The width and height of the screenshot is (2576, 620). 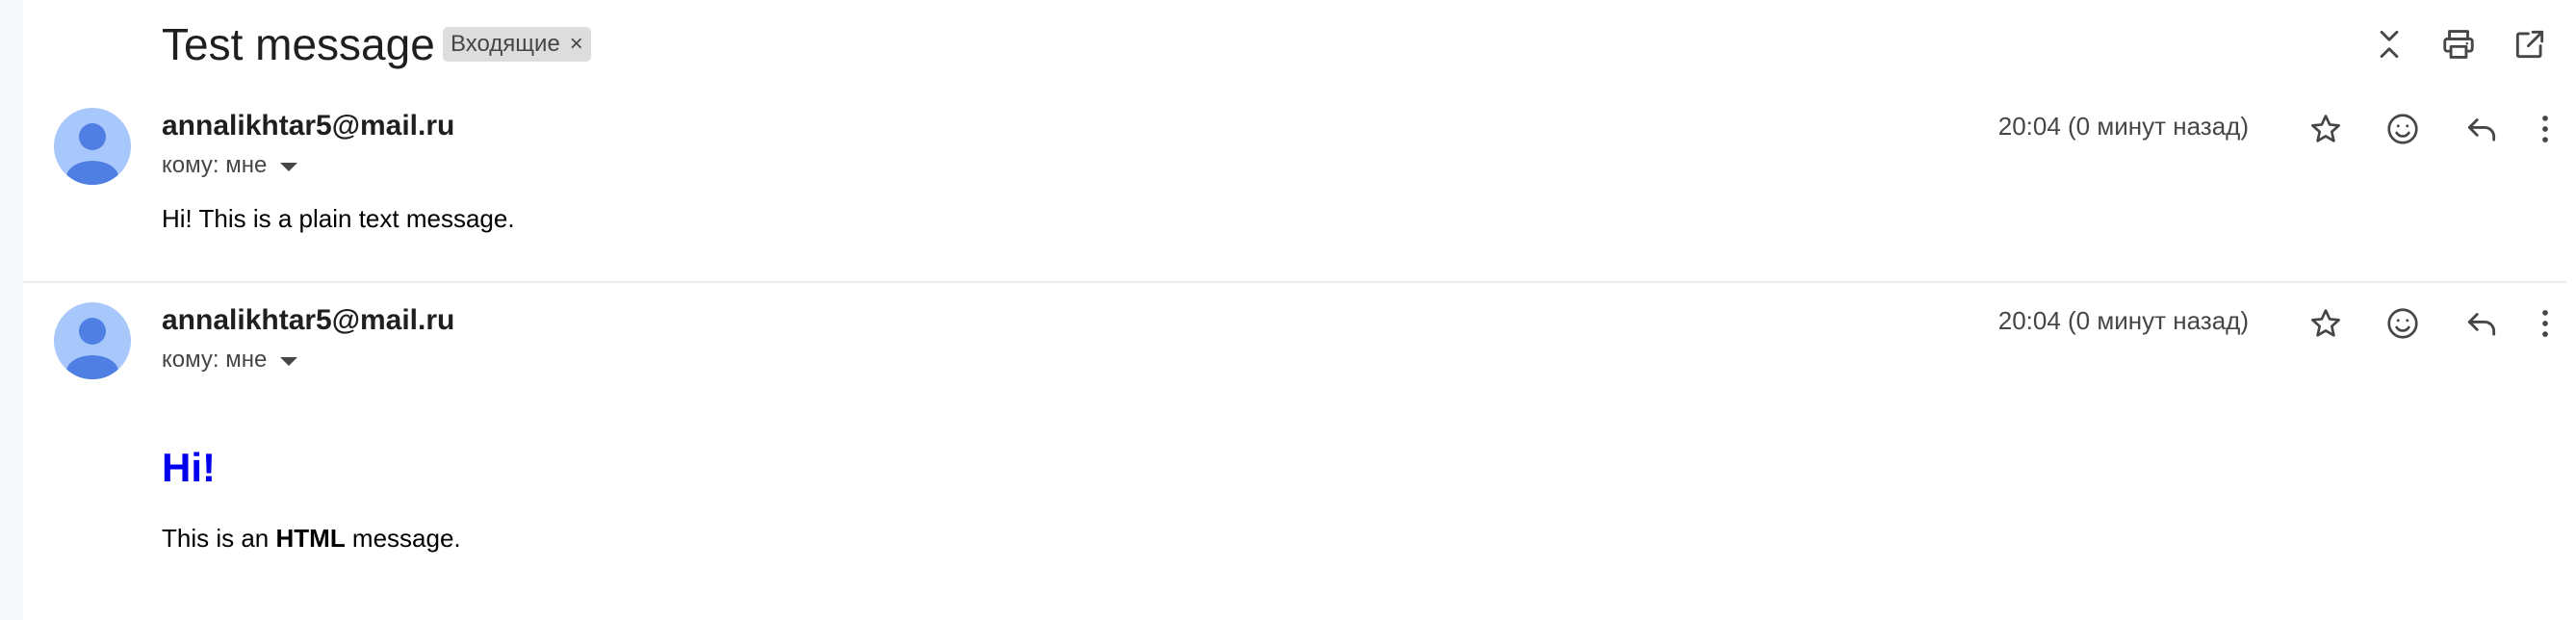 What do you see at coordinates (2530, 44) in the screenshot?
I see `open-in-new-window-icon` at bounding box center [2530, 44].